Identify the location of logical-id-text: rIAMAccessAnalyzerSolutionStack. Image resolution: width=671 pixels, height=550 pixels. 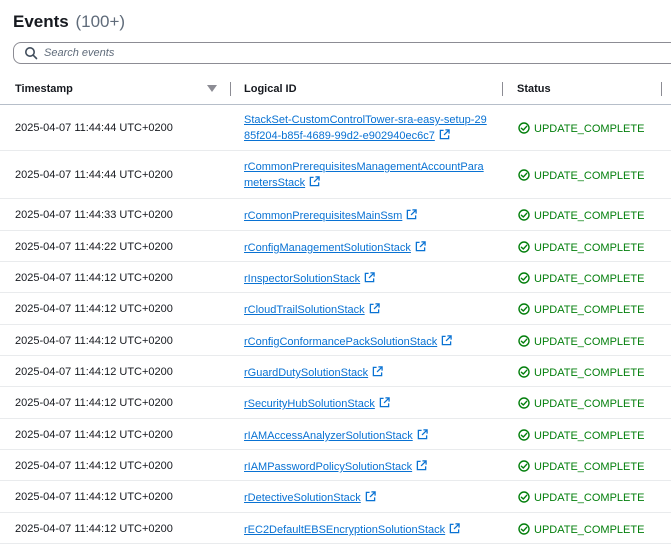
(328, 436).